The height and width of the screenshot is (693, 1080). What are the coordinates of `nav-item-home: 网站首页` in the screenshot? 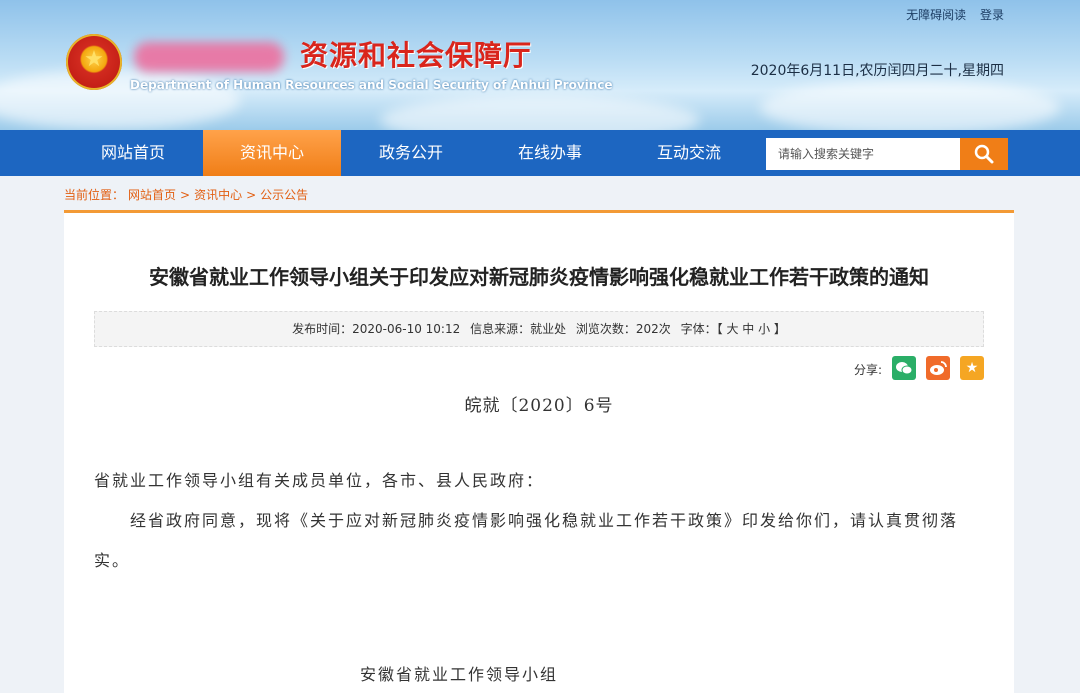 It's located at (133, 153).